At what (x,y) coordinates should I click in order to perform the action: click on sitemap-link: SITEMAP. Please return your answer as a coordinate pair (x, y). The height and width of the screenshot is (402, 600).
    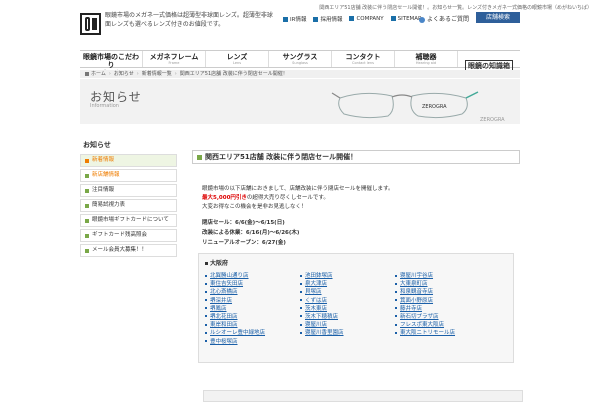
    Looking at the image, I should click on (405, 19).